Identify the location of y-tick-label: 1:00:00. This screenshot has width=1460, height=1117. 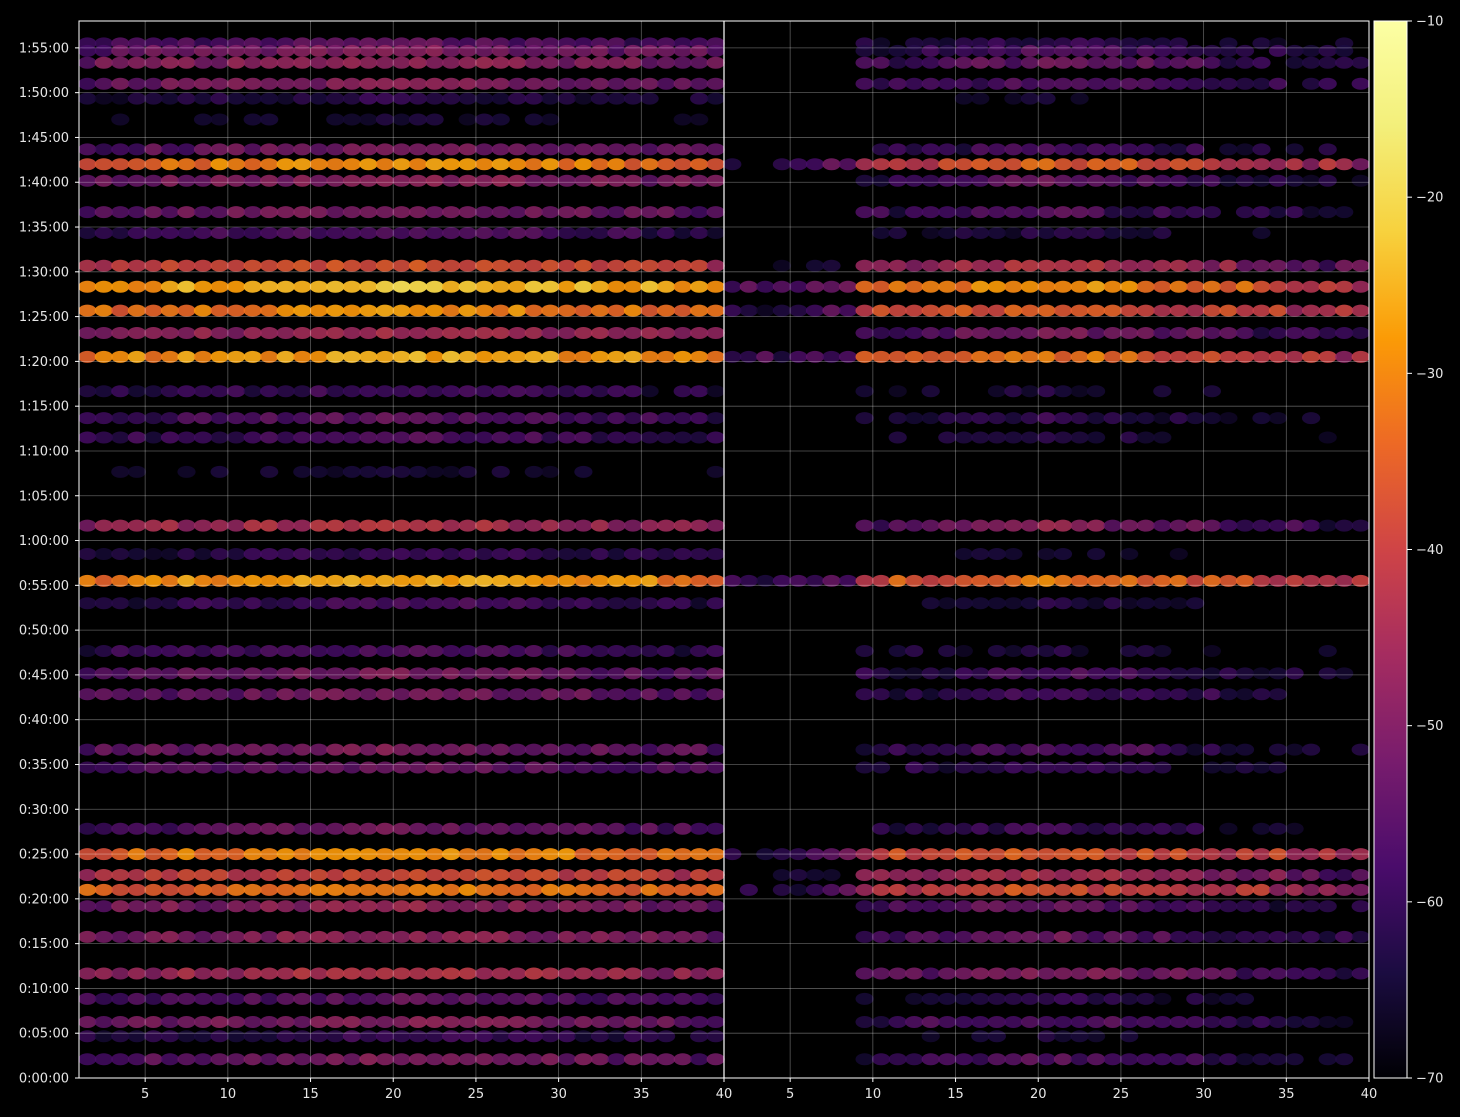
(44, 541).